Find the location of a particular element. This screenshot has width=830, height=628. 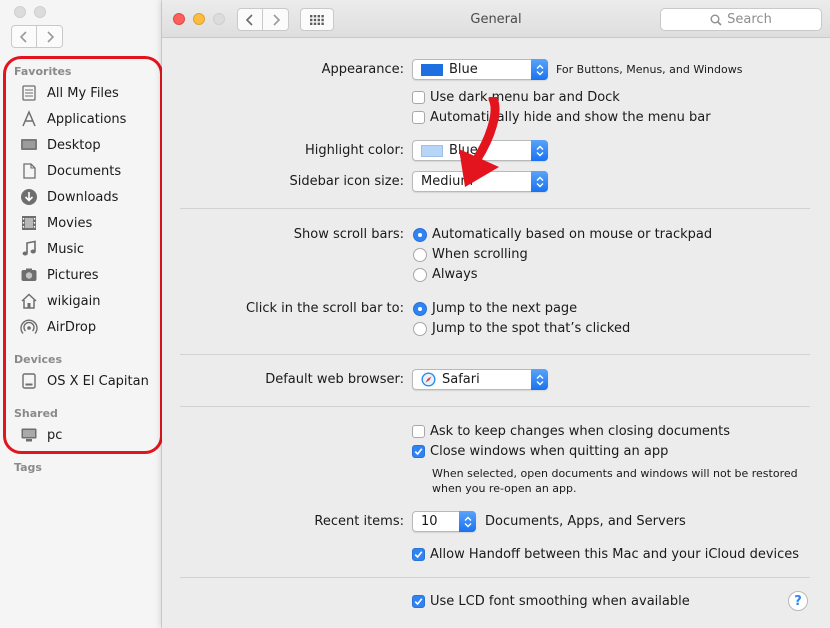

close-windows-label: Close windows when quitting an app is located at coordinates (549, 451).